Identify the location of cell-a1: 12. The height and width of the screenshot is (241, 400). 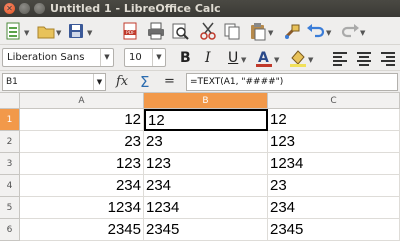
(82, 120).